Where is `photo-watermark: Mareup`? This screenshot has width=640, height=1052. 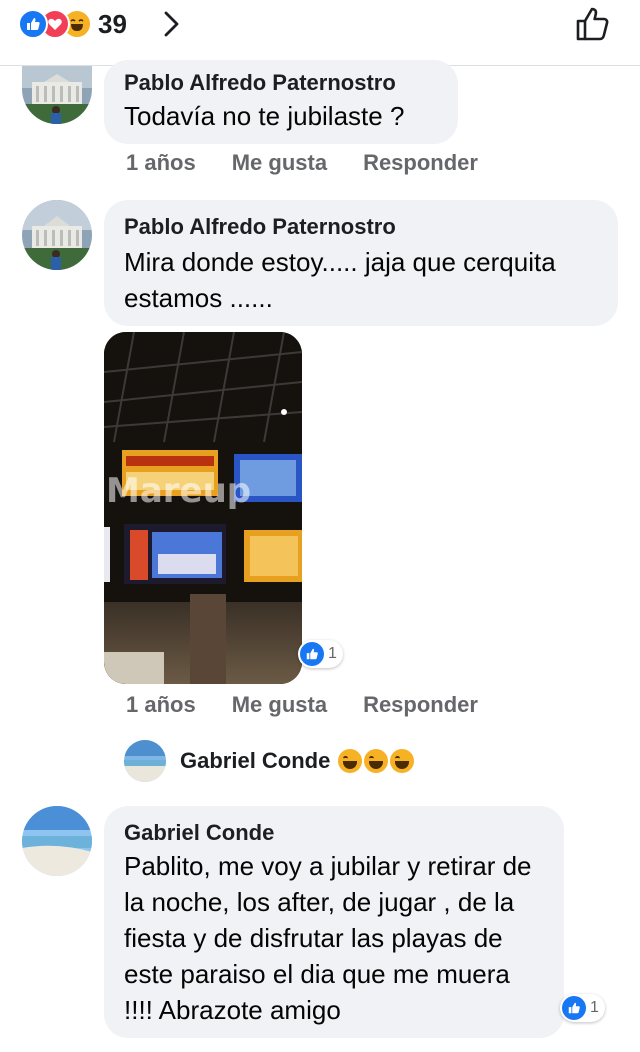 photo-watermark: Mareup is located at coordinates (178, 491).